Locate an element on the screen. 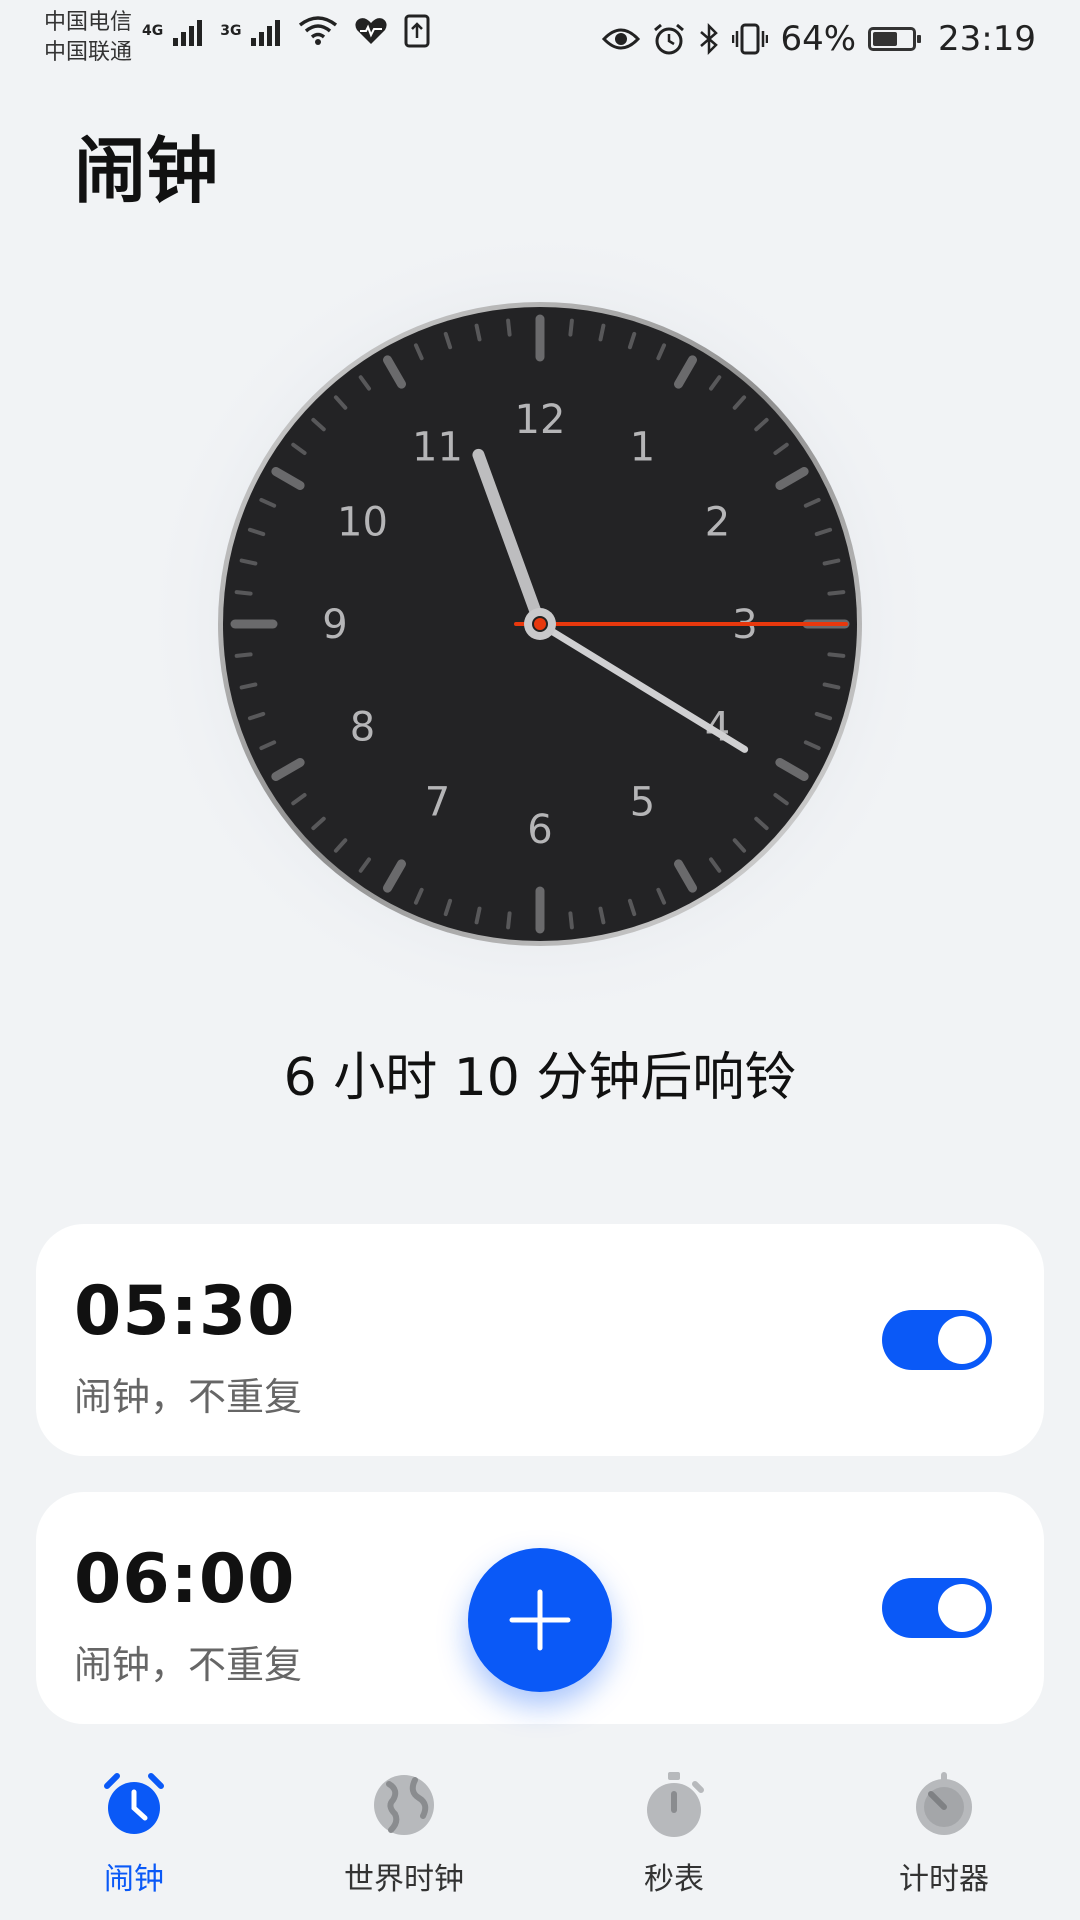 The image size is (1080, 1920). hour-number: 6 is located at coordinates (539, 830).